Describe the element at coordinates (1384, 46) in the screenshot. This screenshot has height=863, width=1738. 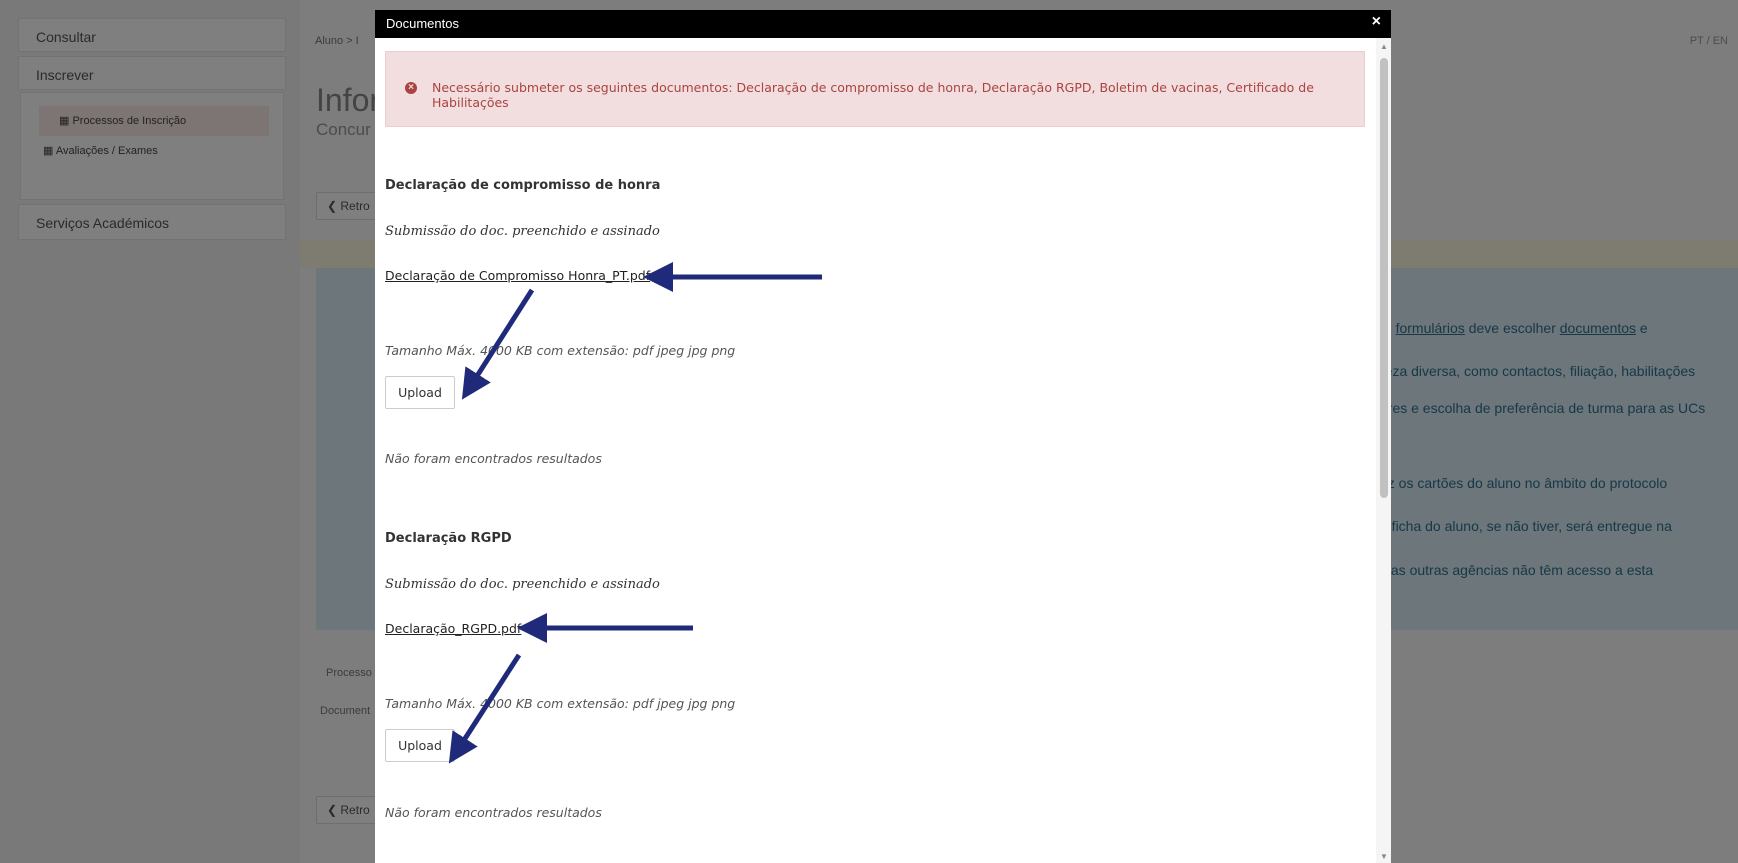
I see `scroll-up-arrow-icon: ▲` at that location.